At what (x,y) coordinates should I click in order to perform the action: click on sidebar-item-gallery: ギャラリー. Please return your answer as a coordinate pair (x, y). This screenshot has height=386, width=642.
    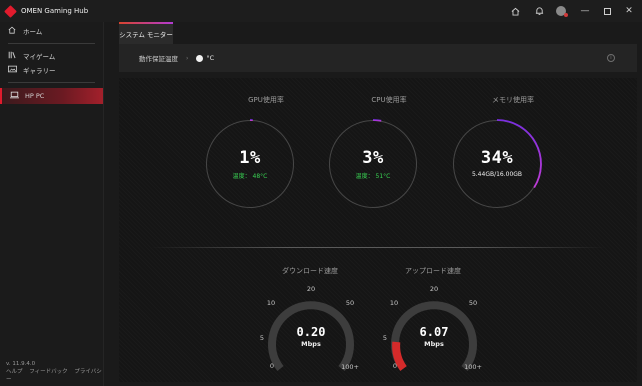
    Looking at the image, I should click on (51, 70).